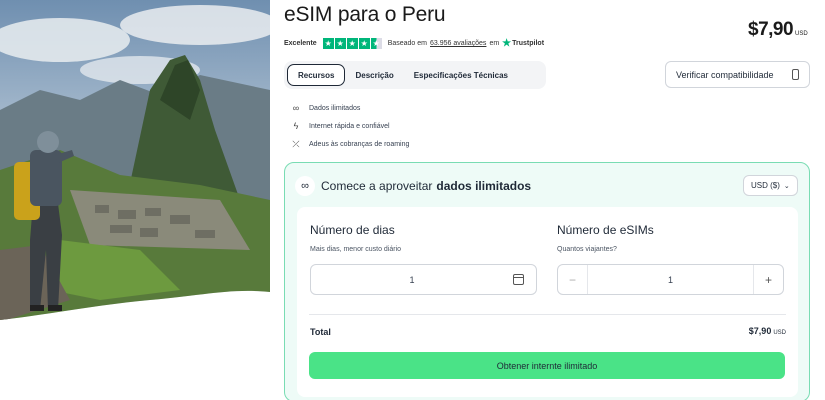 The image size is (825, 400). I want to click on minus-button: −, so click(573, 279).